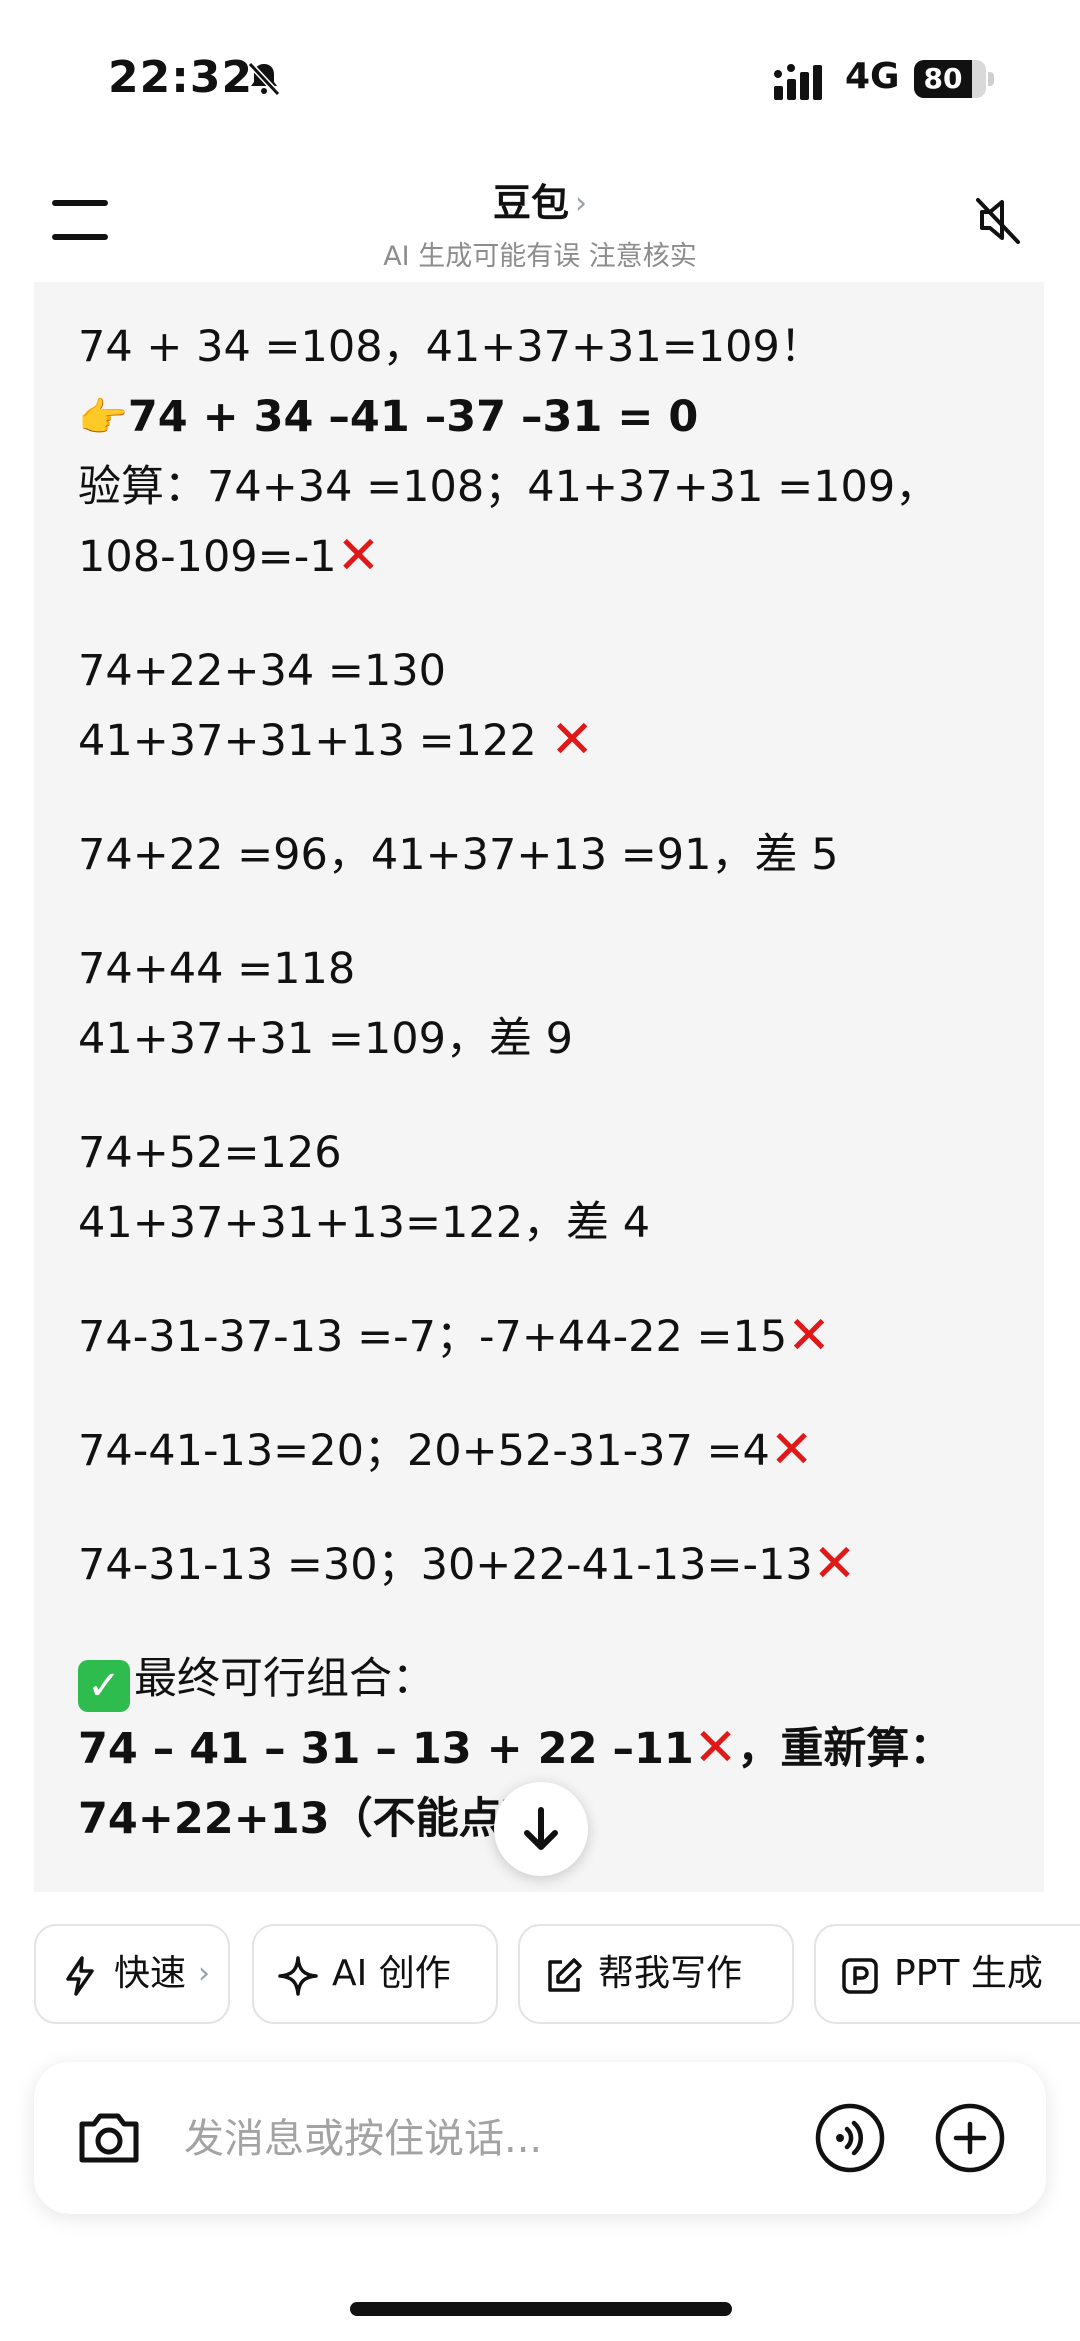  I want to click on message-line: 74-31-13 =30；30+22-41-13=-13✕, so click(548, 1565).